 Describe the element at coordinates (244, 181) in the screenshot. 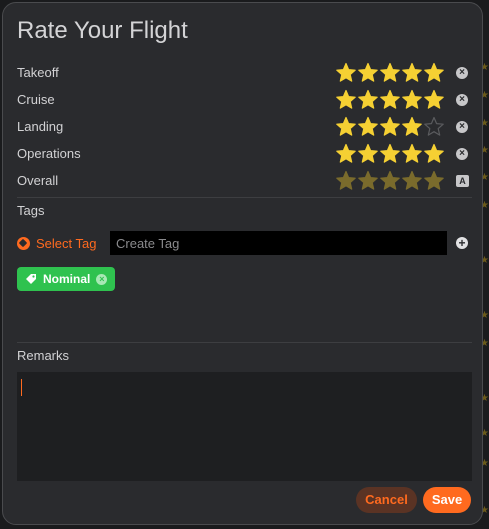

I see `rating-row-overall: Overall A` at that location.